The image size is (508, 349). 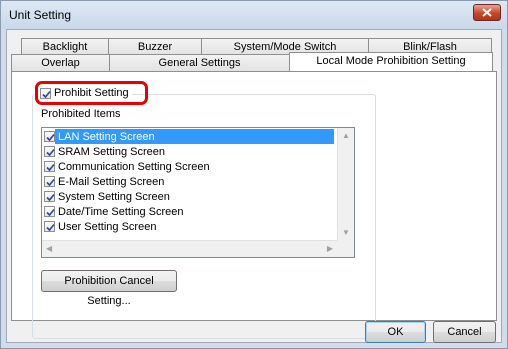 I want to click on list-item-email: E-Mail Setting Screen, so click(x=104, y=181).